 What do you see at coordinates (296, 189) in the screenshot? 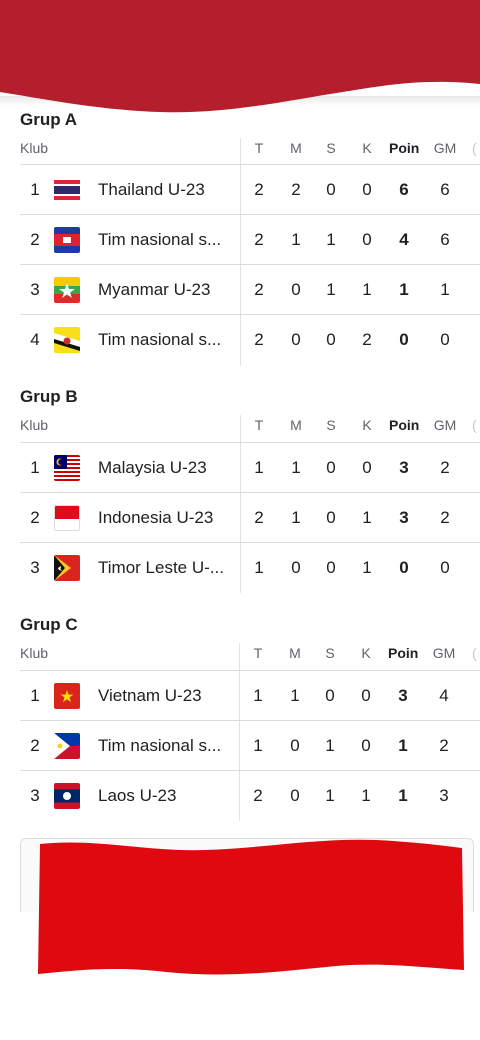
I see `stat-m: 2` at bounding box center [296, 189].